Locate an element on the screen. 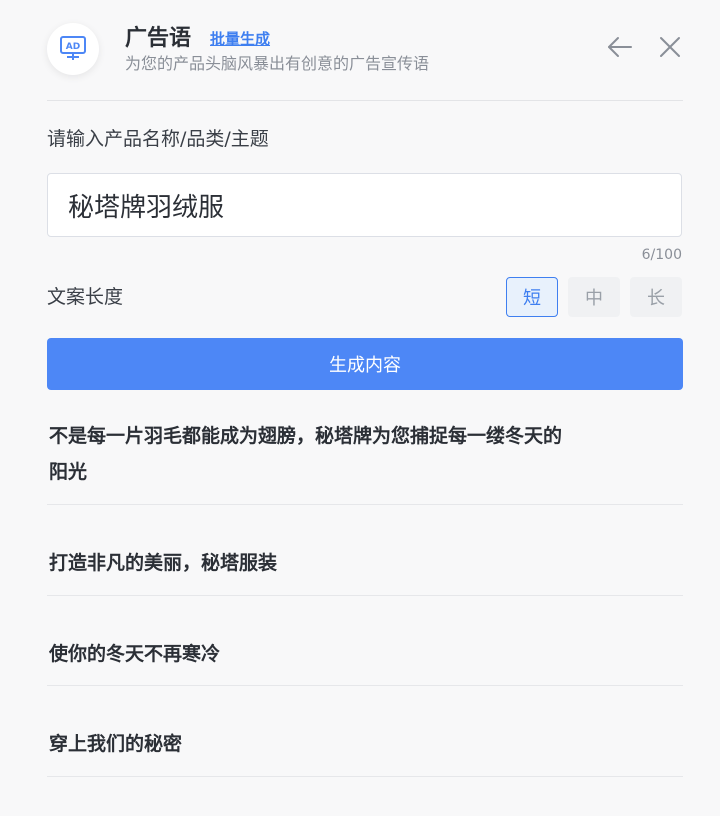  result-item: 不是每一片羽毛都能成为翅膀，秘塔牌为您捕捉每一缕冬天的阳光 is located at coordinates (365, 461).